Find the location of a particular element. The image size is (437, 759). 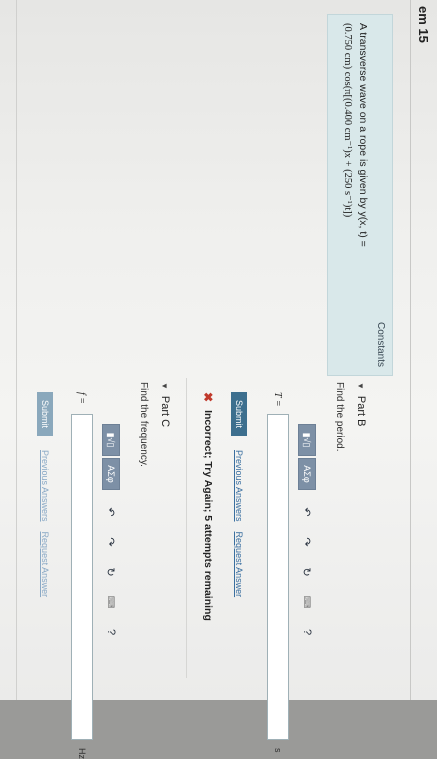

frequency-answer-input is located at coordinates (82, 577).